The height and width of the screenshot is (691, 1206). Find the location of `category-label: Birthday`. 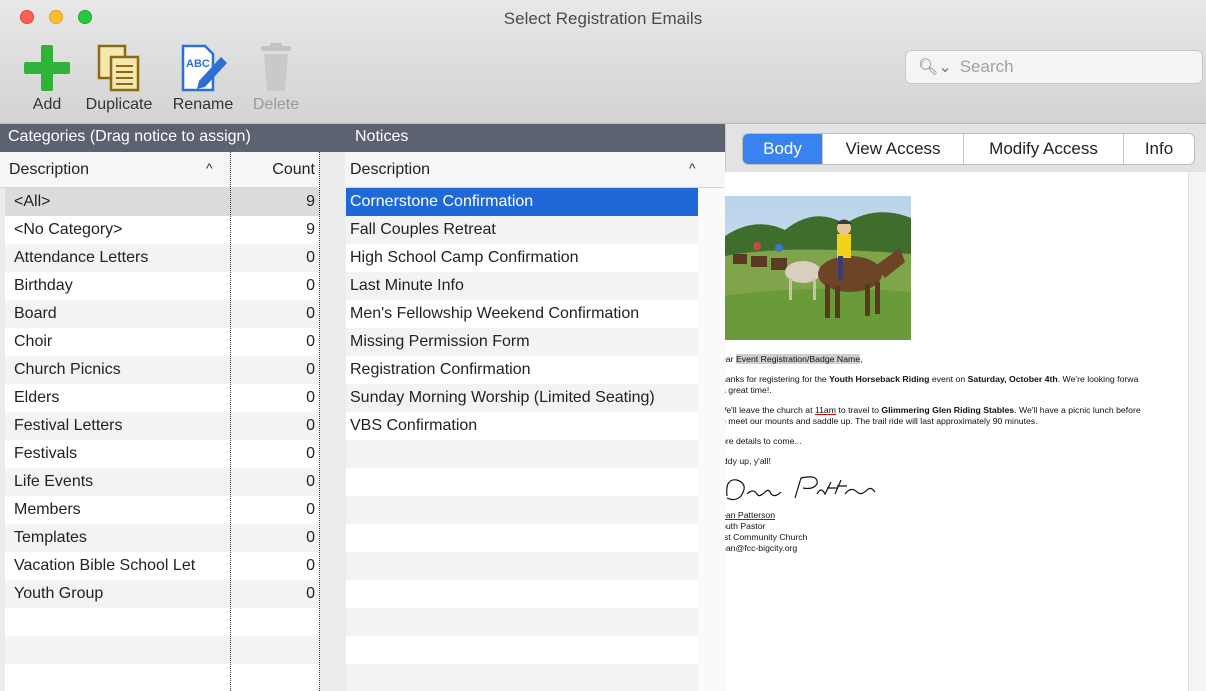

category-label: Birthday is located at coordinates (43, 285).